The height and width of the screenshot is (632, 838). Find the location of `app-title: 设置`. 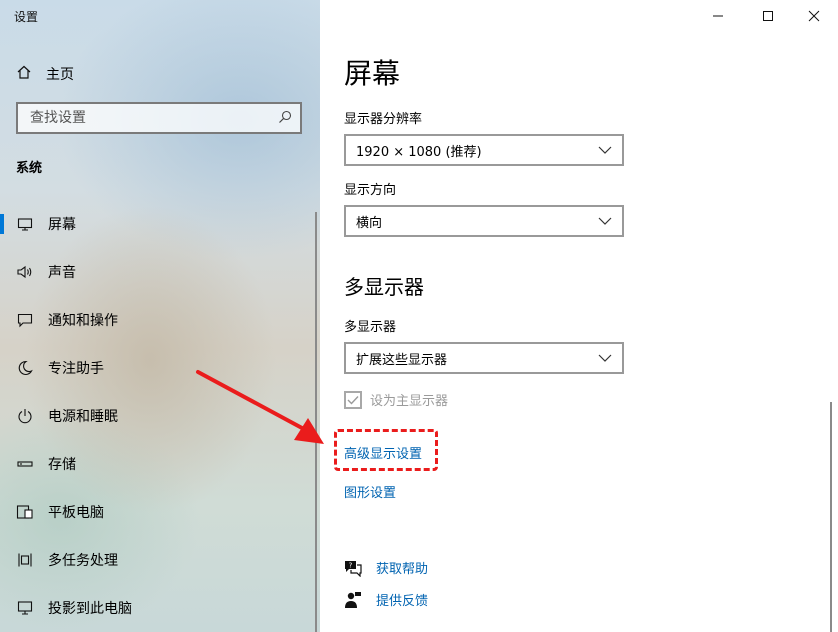

app-title: 设置 is located at coordinates (26, 17).